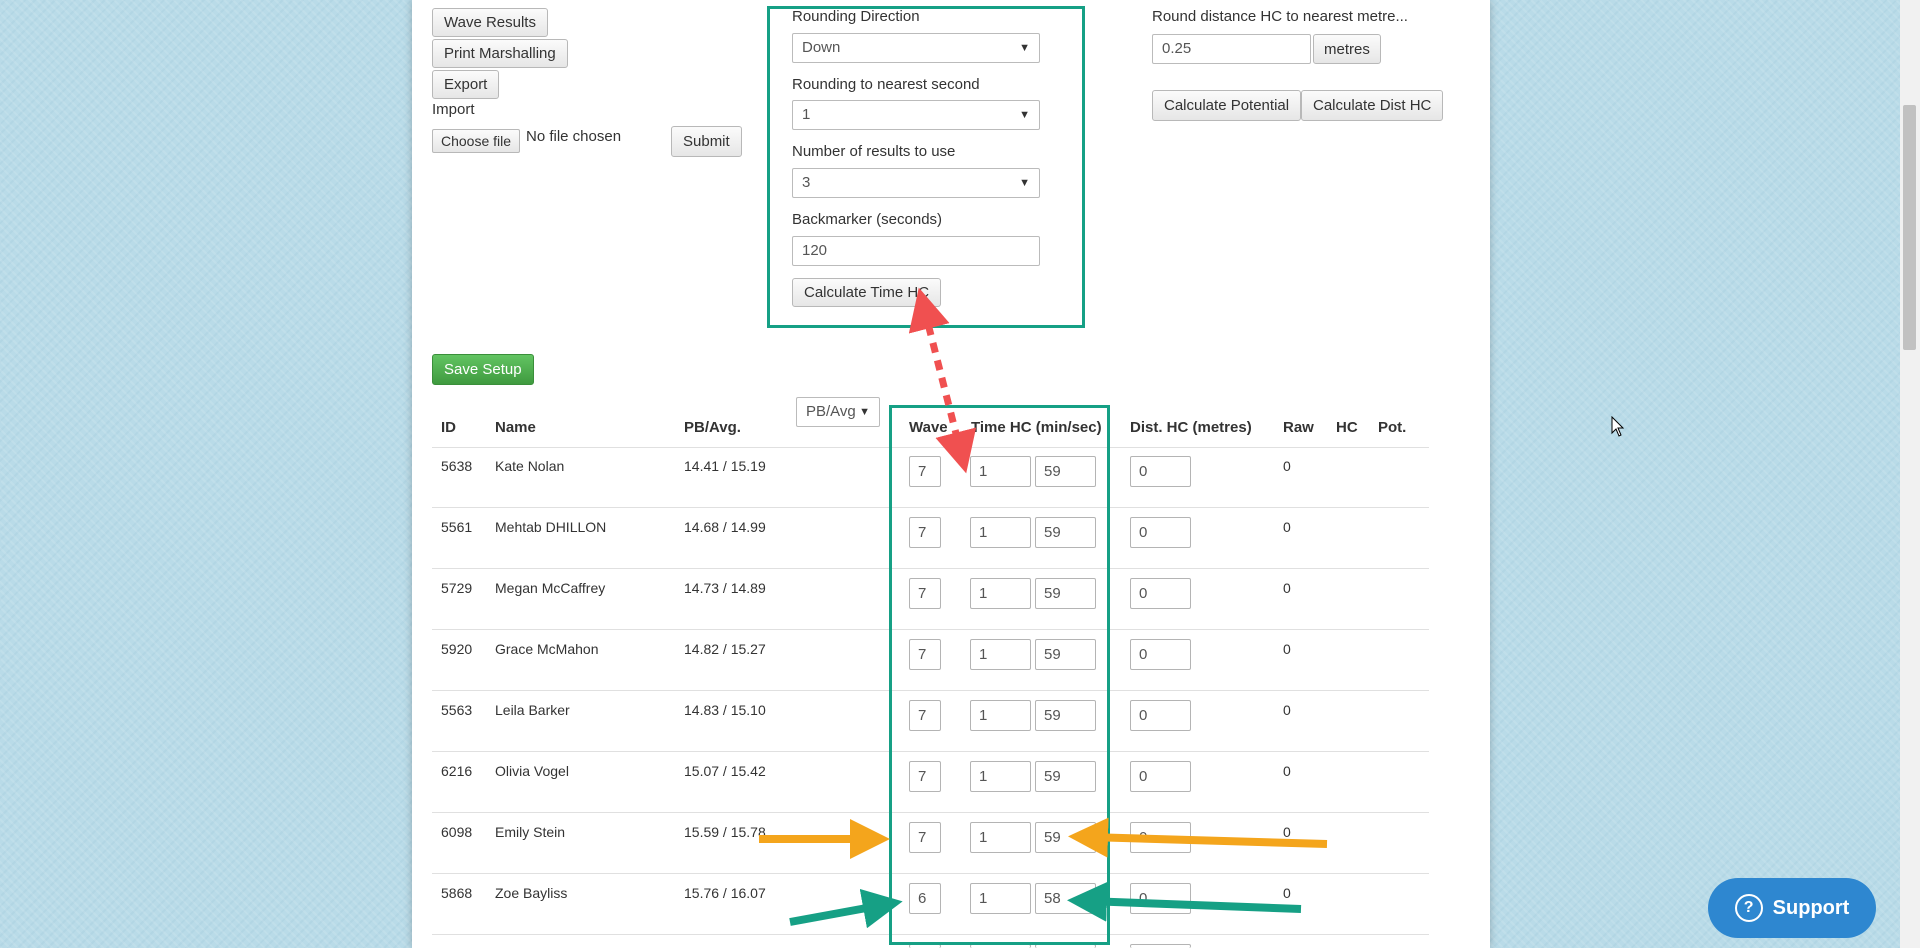 This screenshot has width=1920, height=948. I want to click on teal-arrow-sec, so click(1184, 901).